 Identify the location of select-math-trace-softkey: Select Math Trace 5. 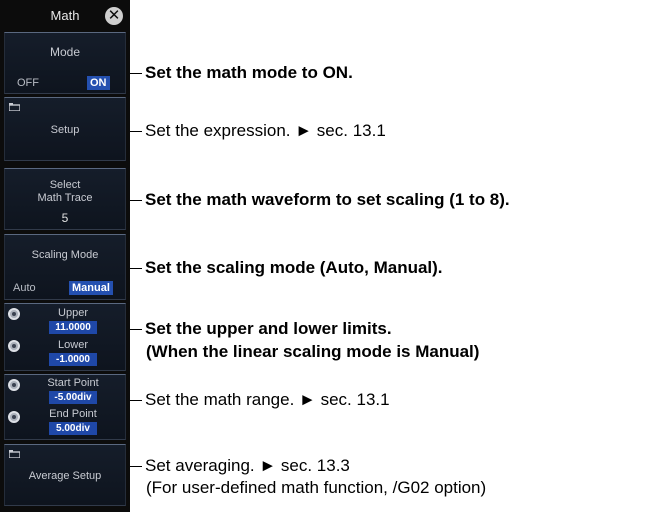
(65, 199).